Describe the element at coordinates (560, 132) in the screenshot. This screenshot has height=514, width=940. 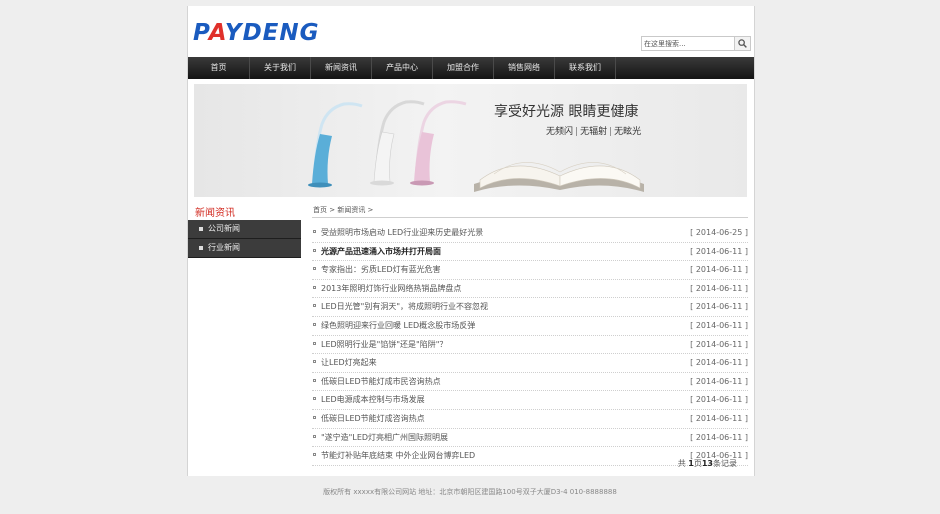
I see `banner-tag: 无频闪` at that location.